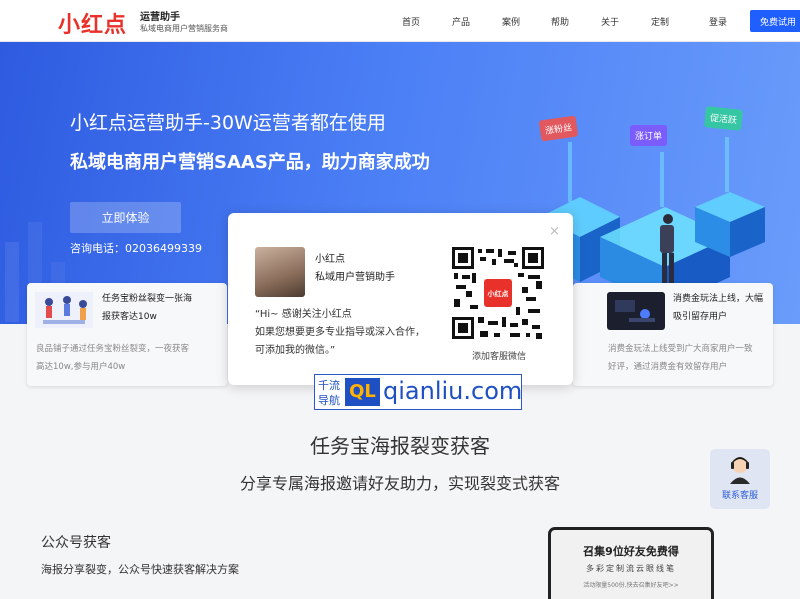 This screenshot has height=599, width=800. Describe the element at coordinates (668, 367) in the screenshot. I see `card-desc-line2: 好评，通过消费金有效留存用户` at that location.